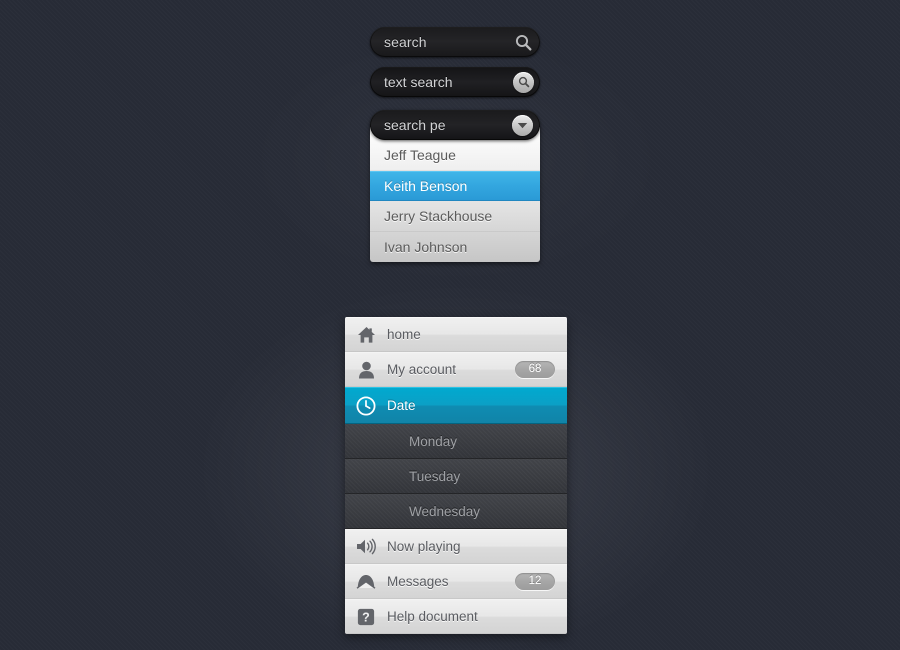  I want to click on search-input-text: text search, so click(441, 82).